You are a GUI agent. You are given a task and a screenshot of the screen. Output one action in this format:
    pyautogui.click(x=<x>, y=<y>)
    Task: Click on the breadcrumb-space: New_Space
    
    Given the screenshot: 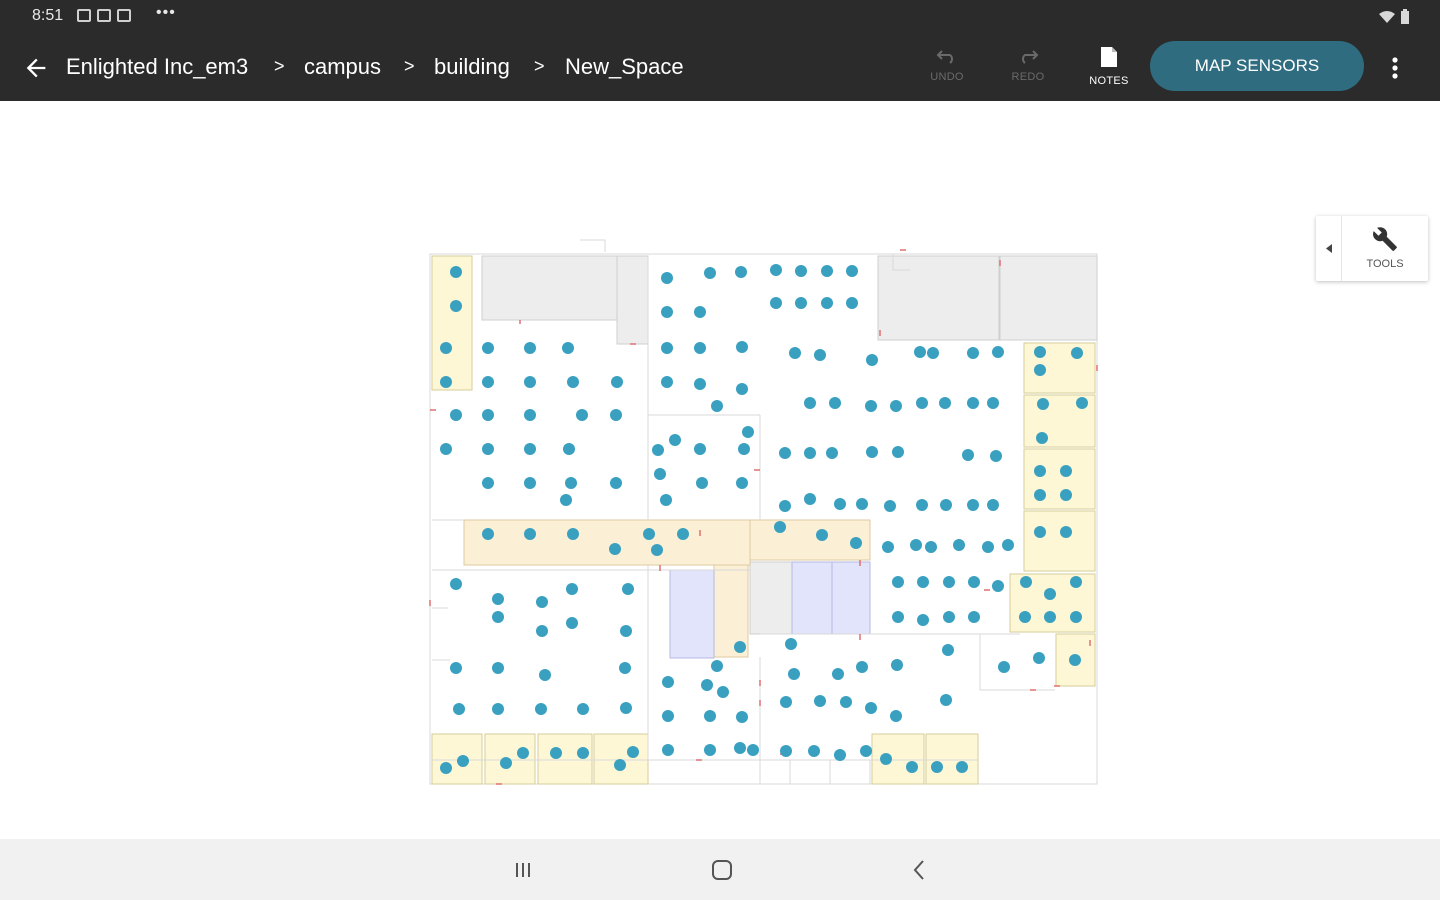 What is the action you would take?
    pyautogui.click(x=624, y=67)
    